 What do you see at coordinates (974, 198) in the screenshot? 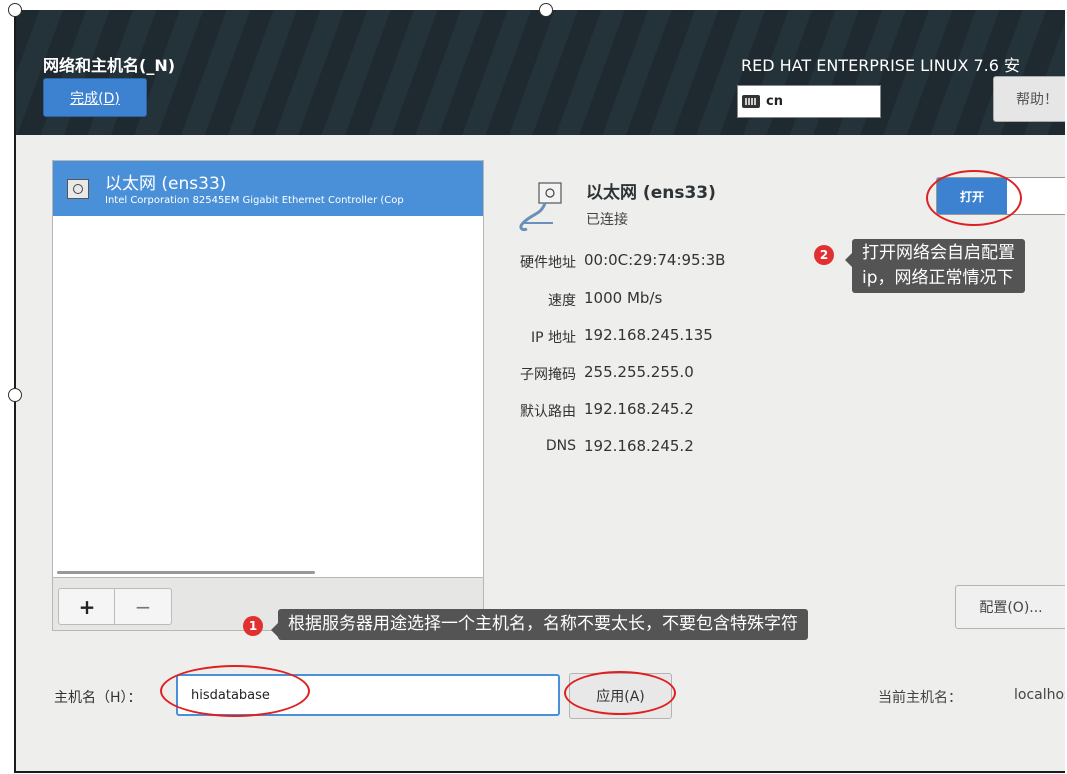
I see `highlight-toggle-ellipse` at bounding box center [974, 198].